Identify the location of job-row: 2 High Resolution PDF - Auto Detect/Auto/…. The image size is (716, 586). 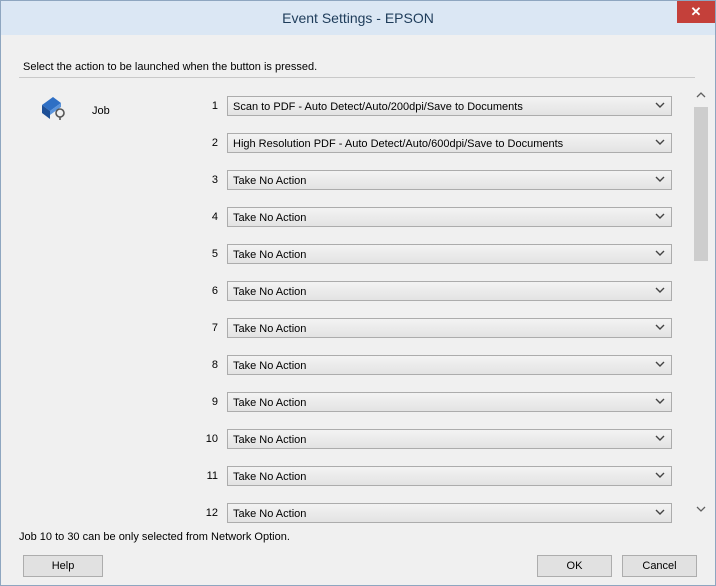
(434, 144).